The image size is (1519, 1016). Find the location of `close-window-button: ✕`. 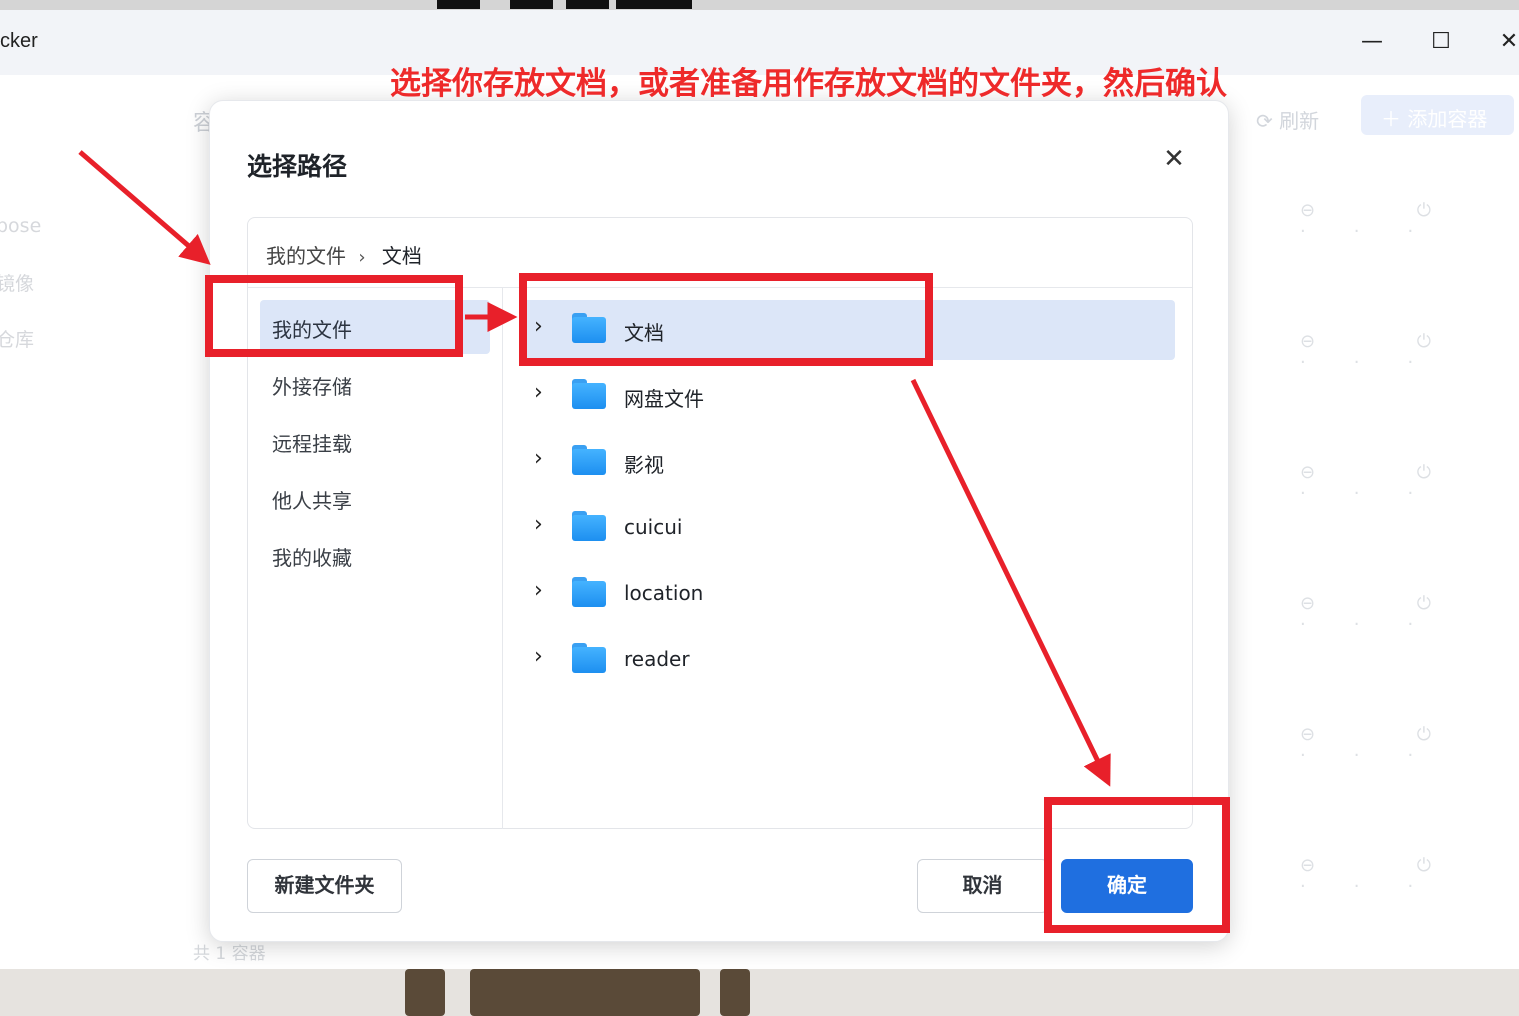

close-window-button: ✕ is located at coordinates (1505, 42).